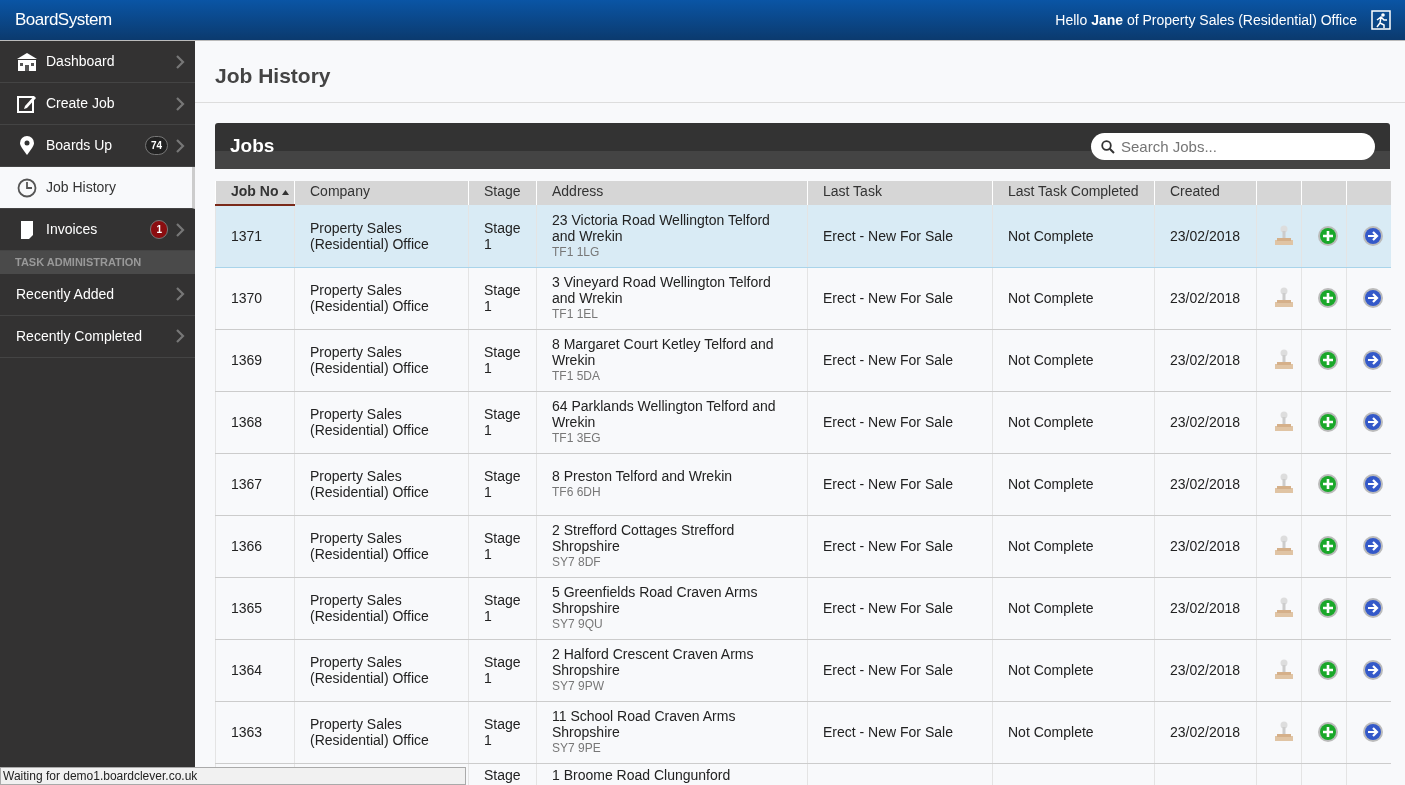  What do you see at coordinates (97, 336) in the screenshot?
I see `sidebar-item: Recently Completed` at bounding box center [97, 336].